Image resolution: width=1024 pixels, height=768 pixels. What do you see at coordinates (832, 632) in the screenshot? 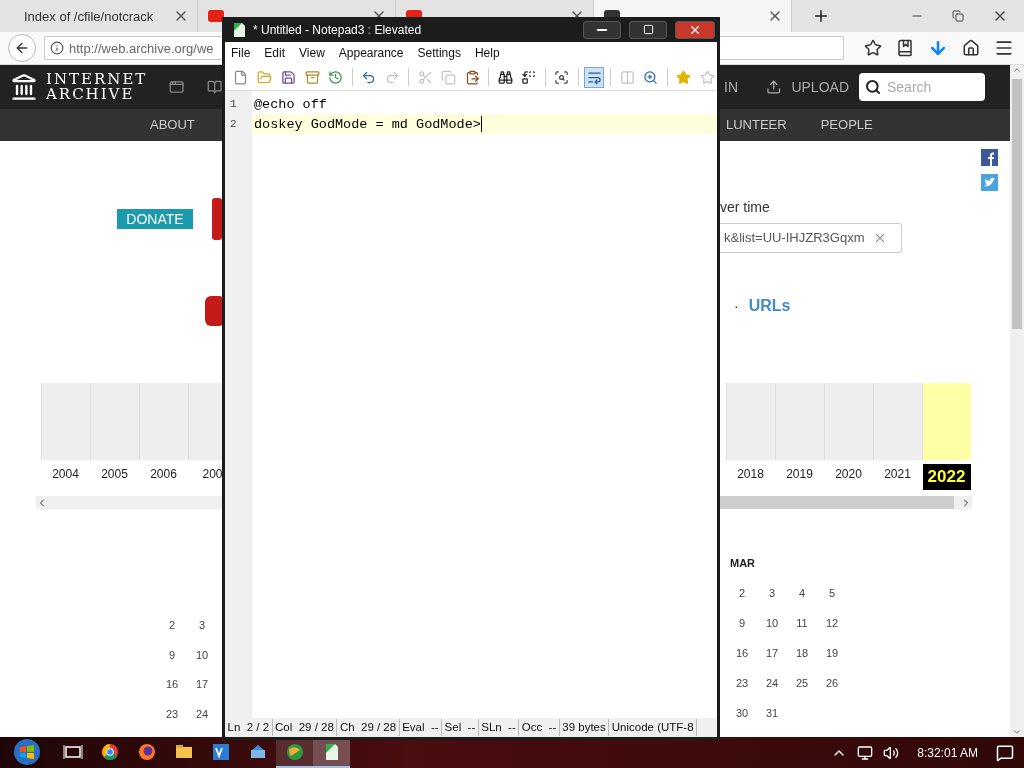
I see `calendar-day: 12` at bounding box center [832, 632].